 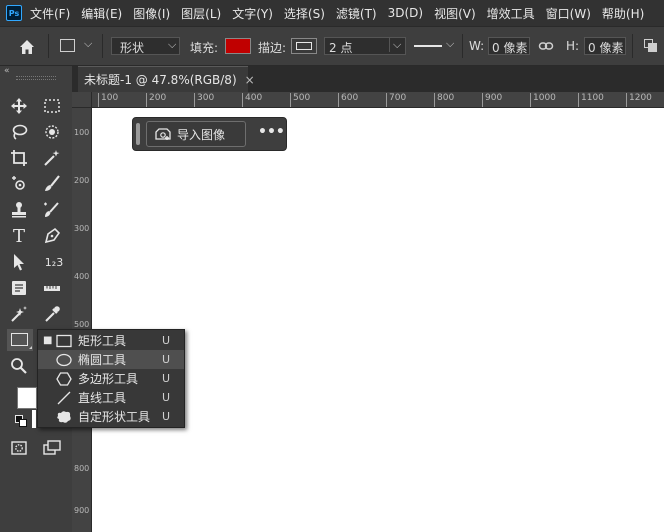 I want to click on photoshop-logo: Ps, so click(x=14, y=13).